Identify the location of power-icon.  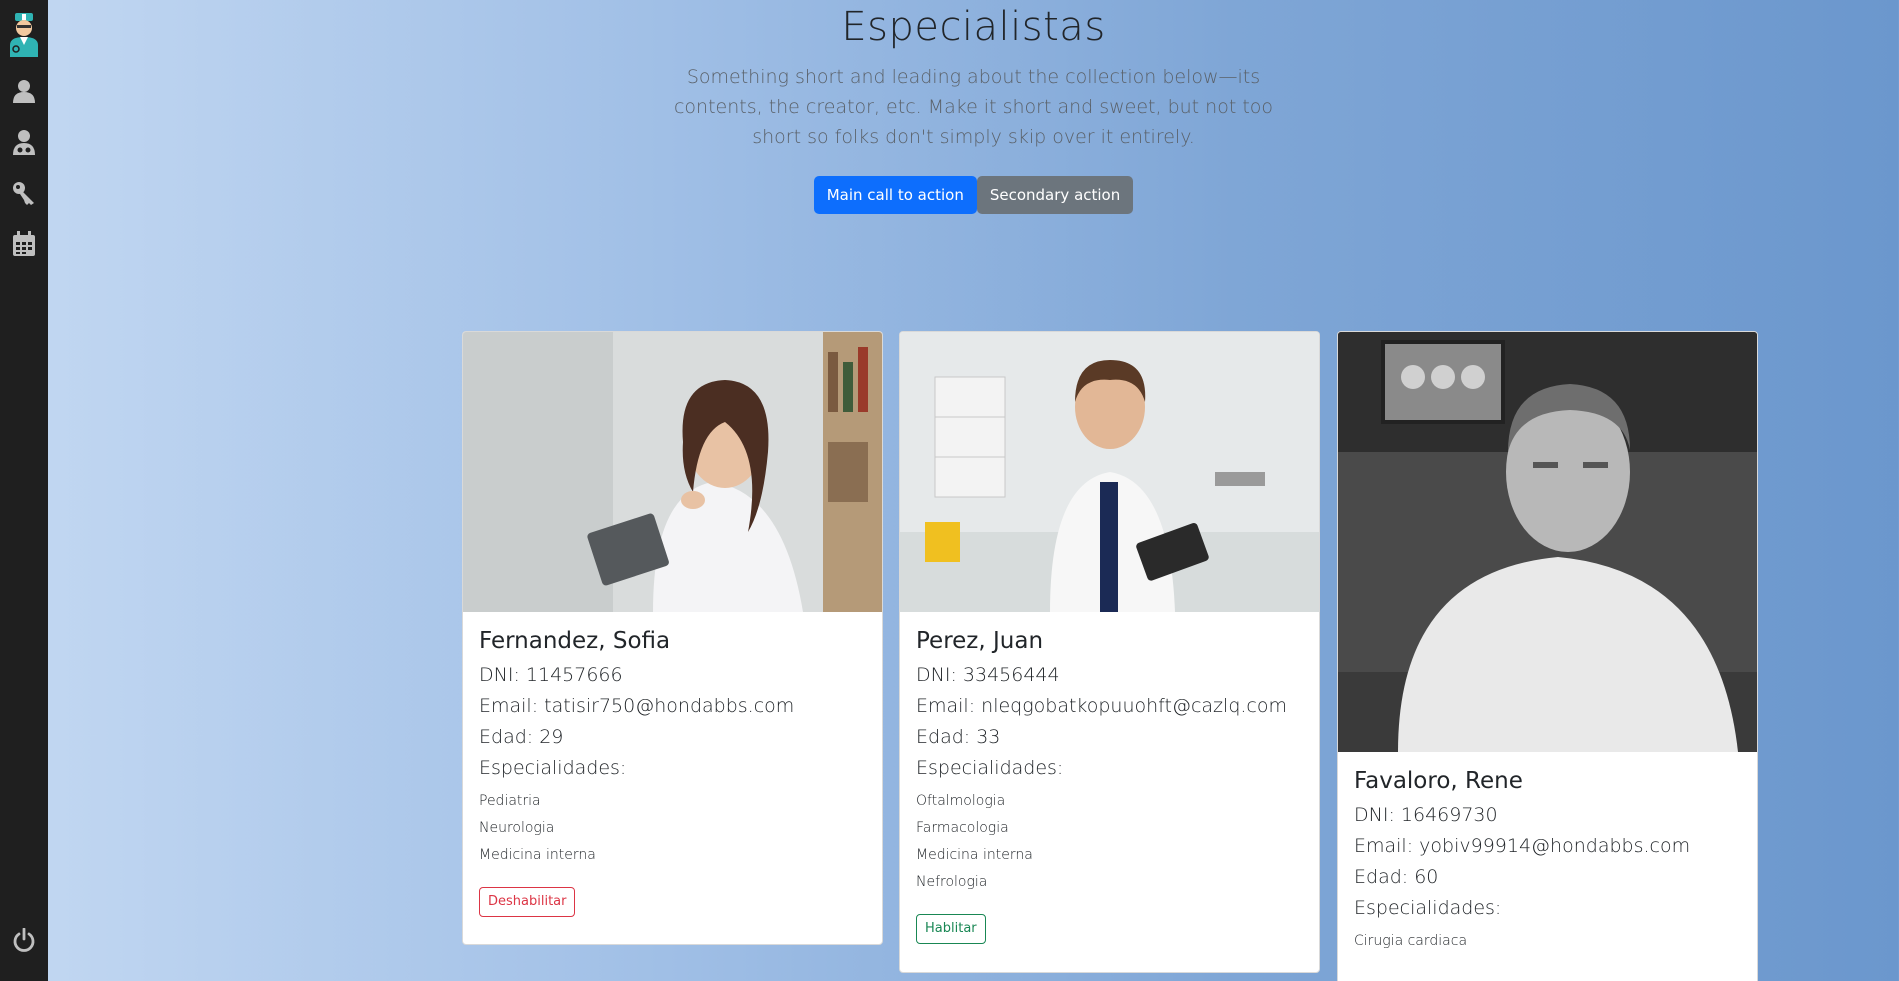
(24, 940).